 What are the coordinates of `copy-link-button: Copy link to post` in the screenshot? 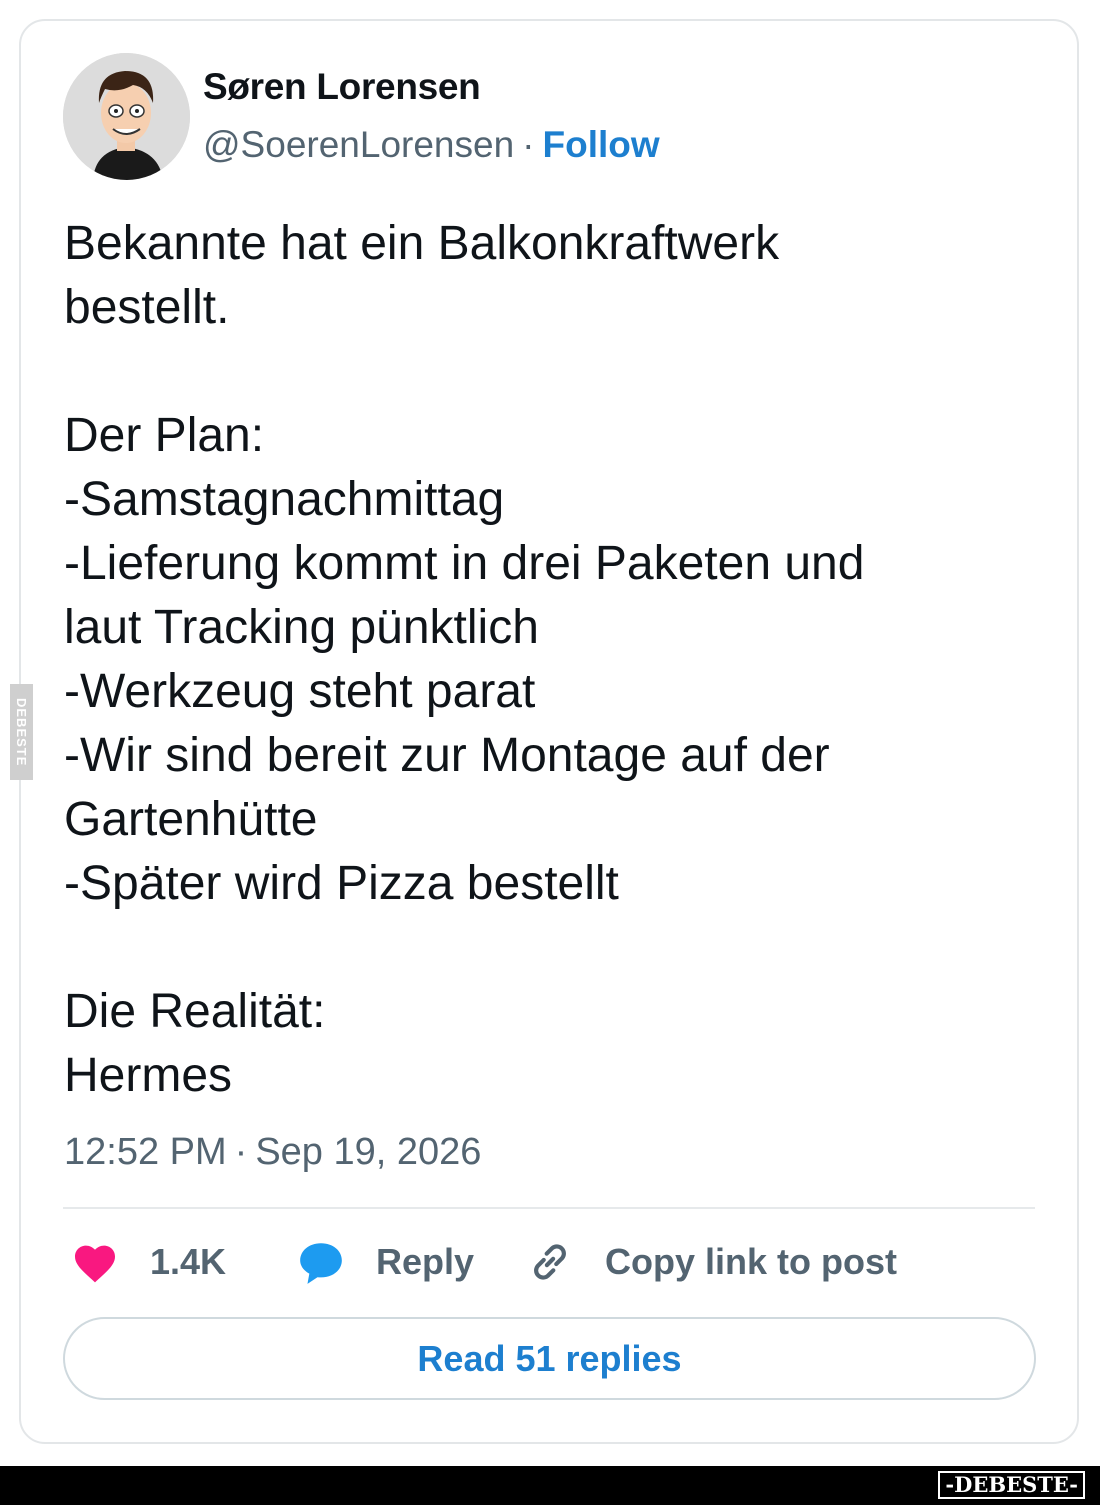 It's located at (711, 1262).